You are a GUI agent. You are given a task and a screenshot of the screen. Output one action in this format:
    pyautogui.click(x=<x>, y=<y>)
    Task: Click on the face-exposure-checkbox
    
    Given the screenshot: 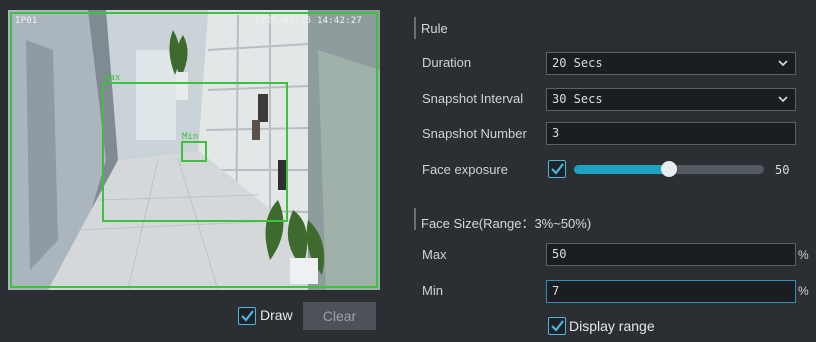 What is the action you would take?
    pyautogui.click(x=557, y=169)
    